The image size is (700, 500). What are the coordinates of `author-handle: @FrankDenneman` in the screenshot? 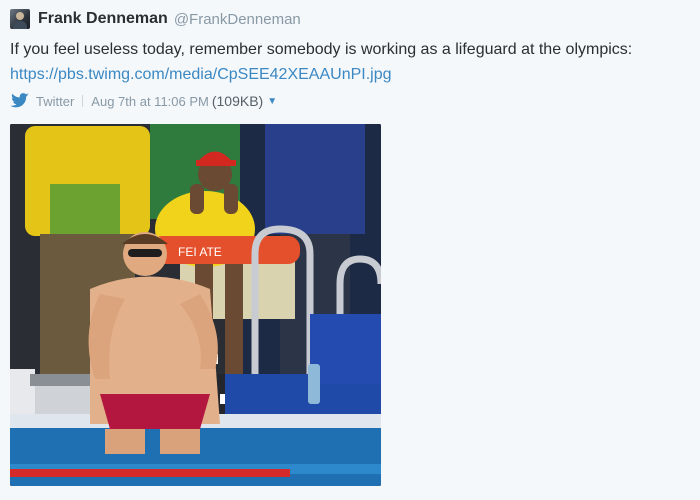 It's located at (237, 19).